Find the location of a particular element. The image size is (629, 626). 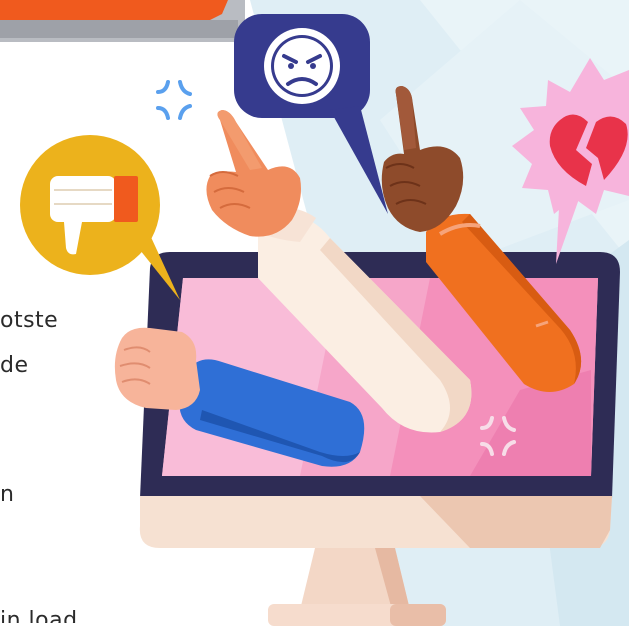

angry-face-icon is located at coordinates (302, 66).